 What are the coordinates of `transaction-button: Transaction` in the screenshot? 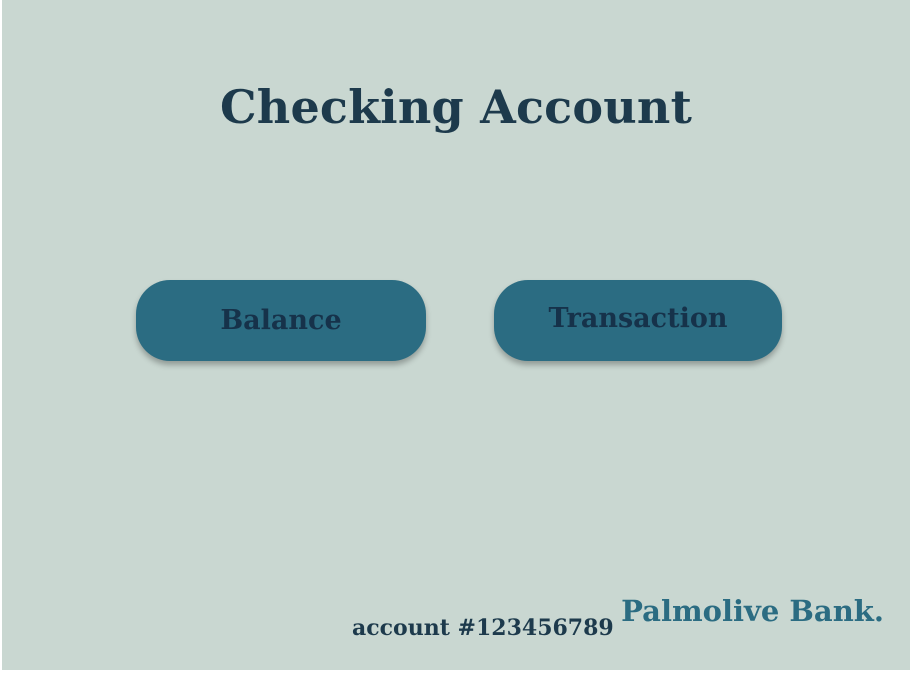 It's located at (638, 320).